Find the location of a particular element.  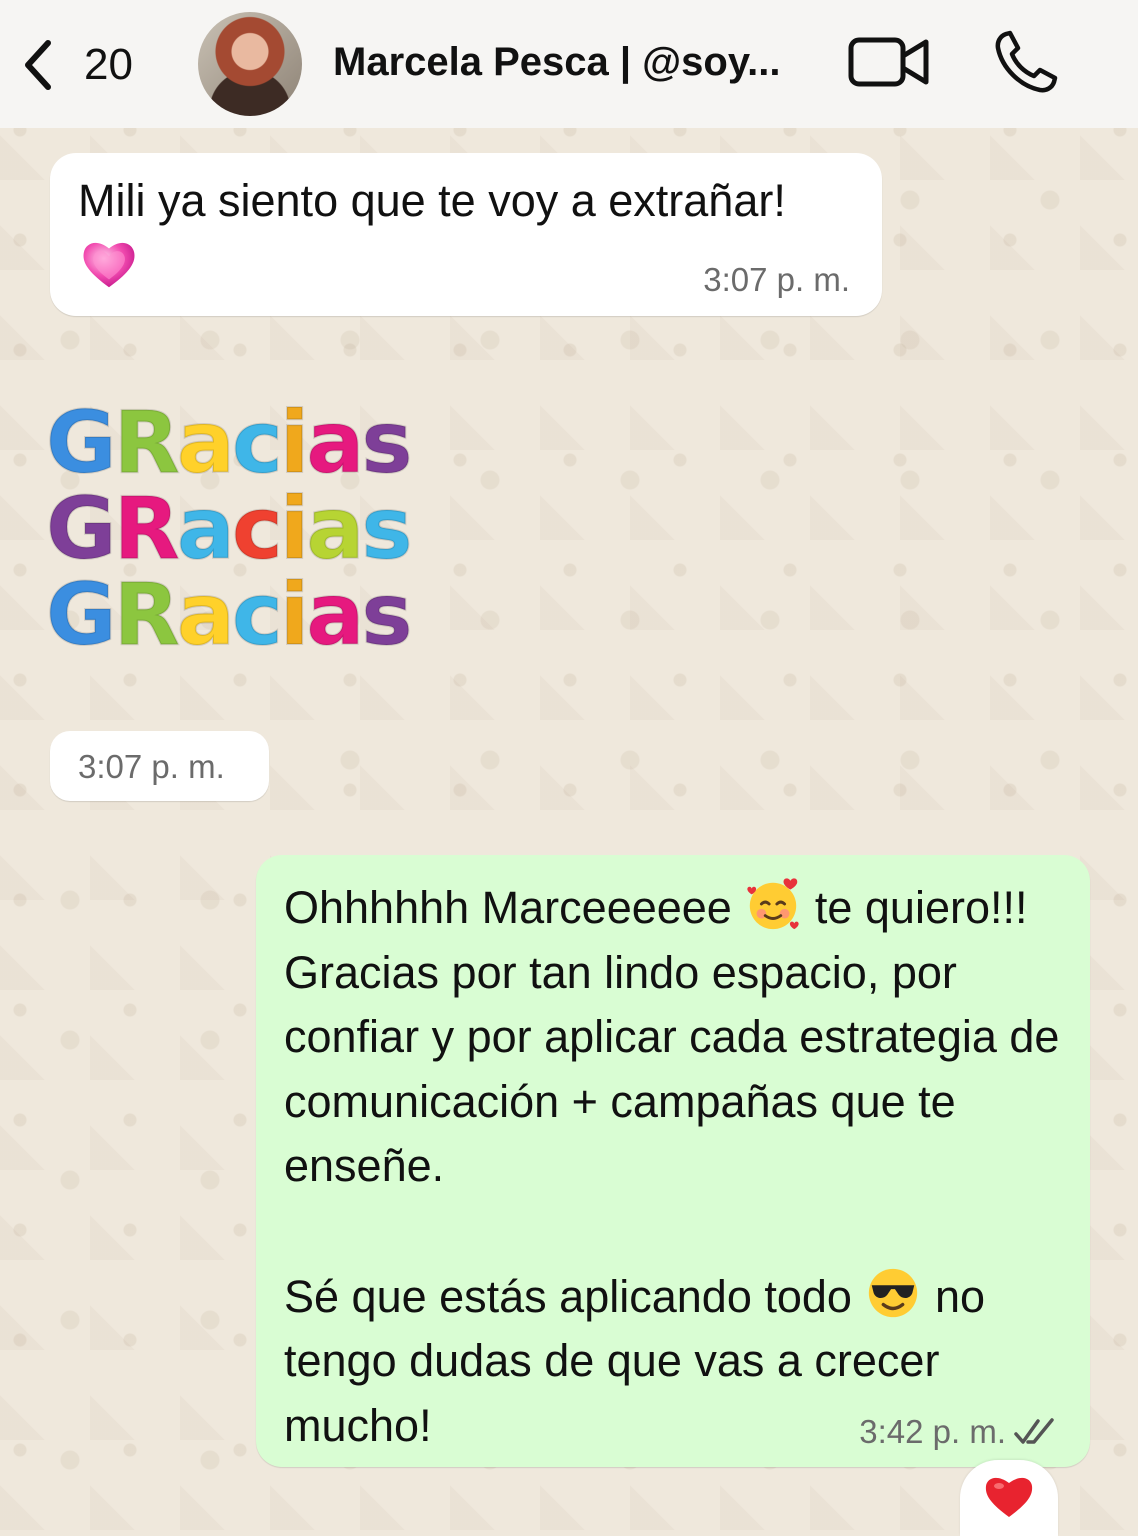

video-call-icon is located at coordinates (889, 62).